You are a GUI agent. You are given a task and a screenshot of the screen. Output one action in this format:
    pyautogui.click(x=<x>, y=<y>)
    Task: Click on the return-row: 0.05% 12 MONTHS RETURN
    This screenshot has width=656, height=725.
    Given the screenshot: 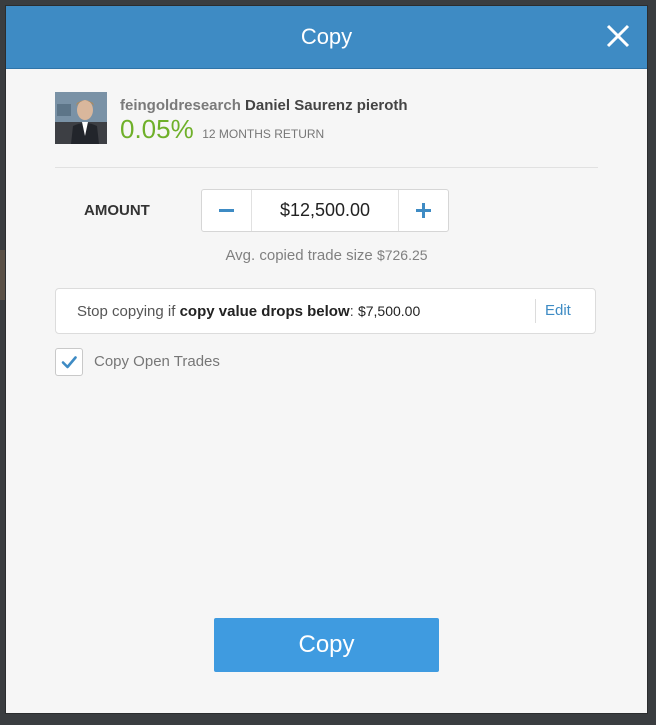 What is the action you would take?
    pyautogui.click(x=222, y=129)
    